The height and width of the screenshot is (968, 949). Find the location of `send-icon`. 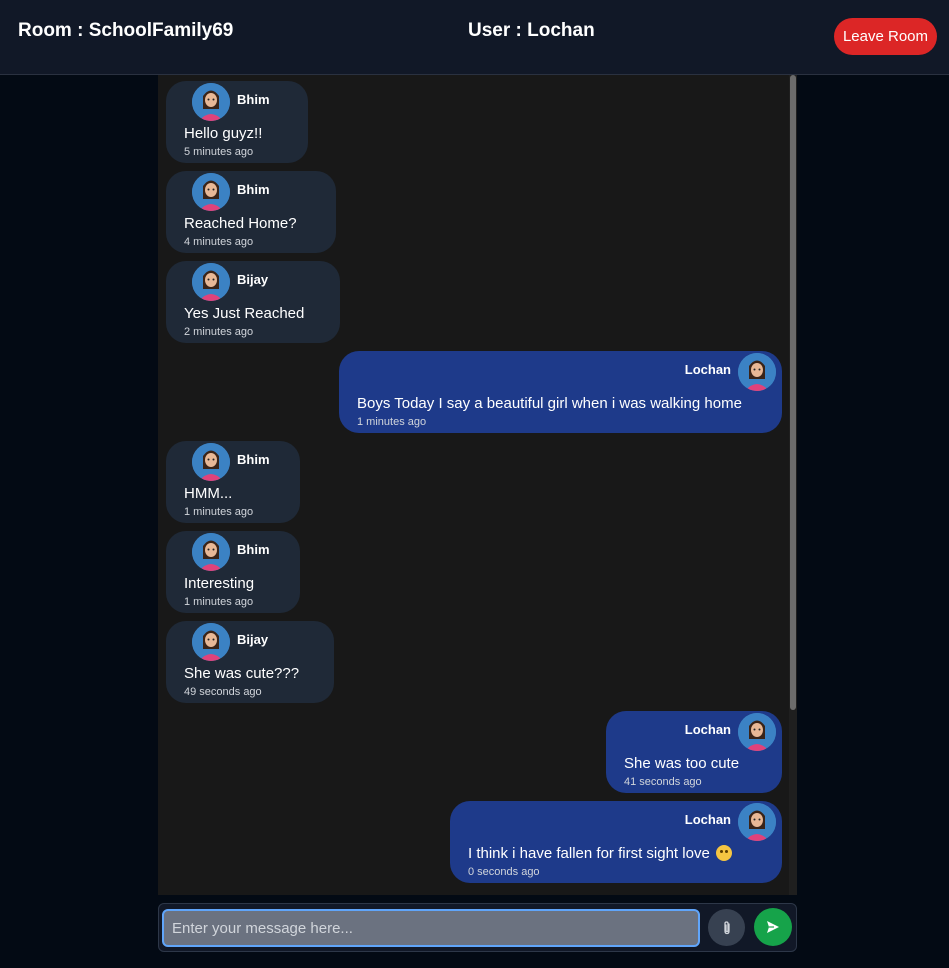

send-icon is located at coordinates (773, 927).